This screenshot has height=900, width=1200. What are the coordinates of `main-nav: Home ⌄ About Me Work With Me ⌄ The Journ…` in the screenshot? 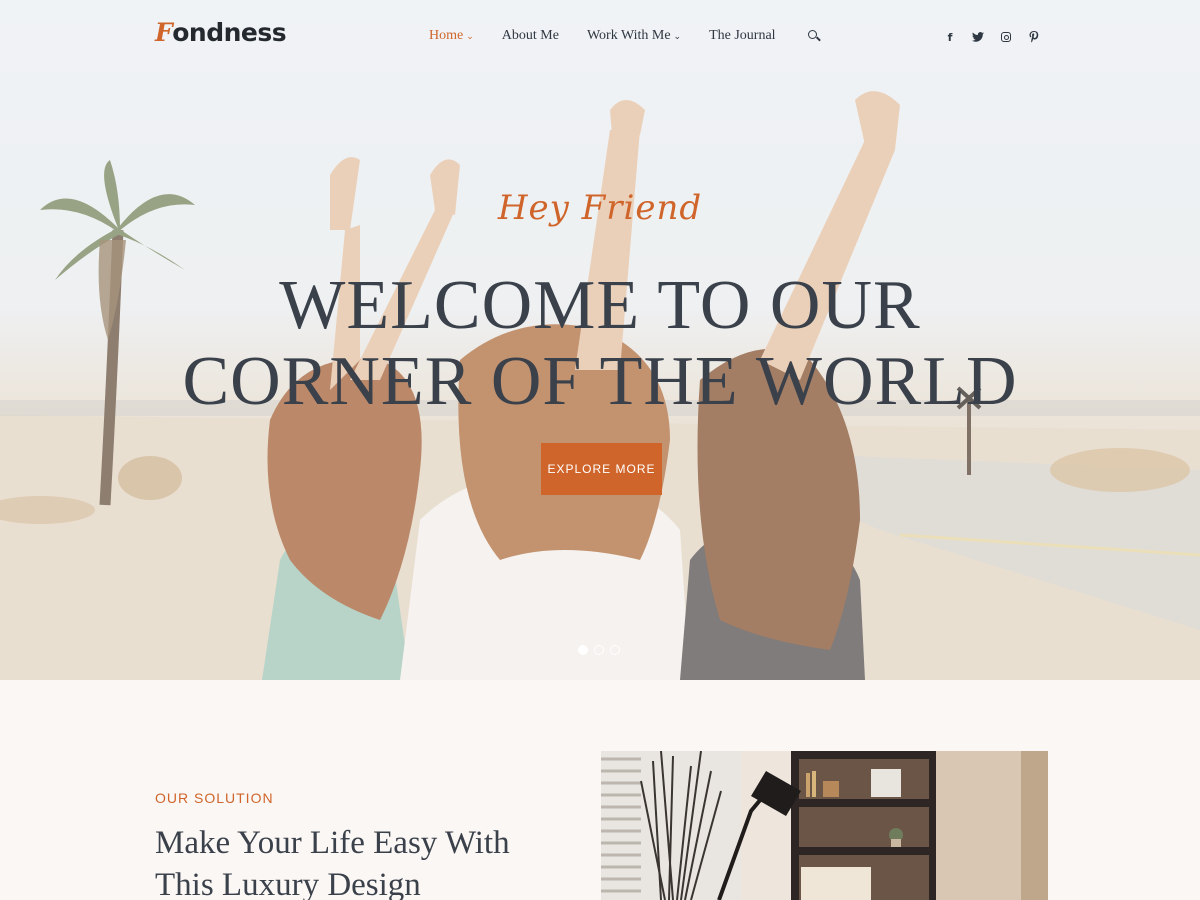 It's located at (625, 36).